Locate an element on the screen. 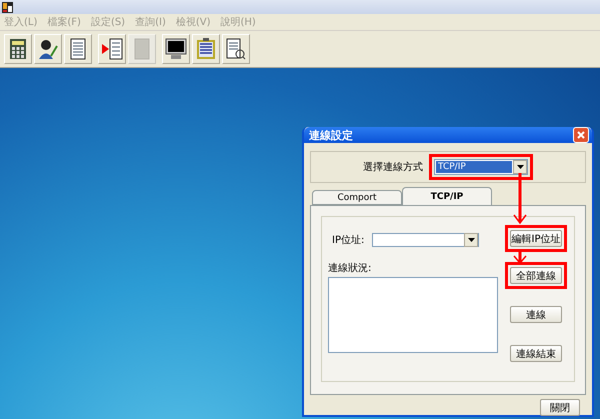  method-select: TCP/IP is located at coordinates (481, 167).